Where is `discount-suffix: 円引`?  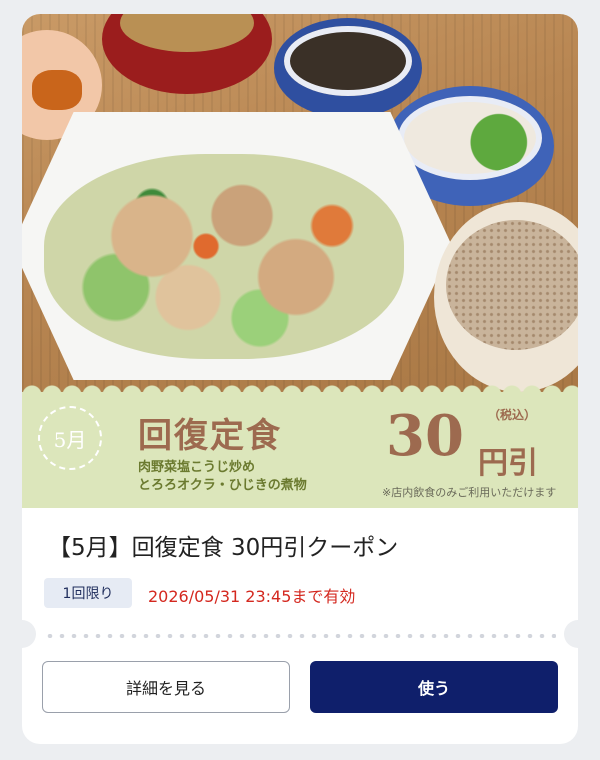 discount-suffix: 円引 is located at coordinates (508, 463).